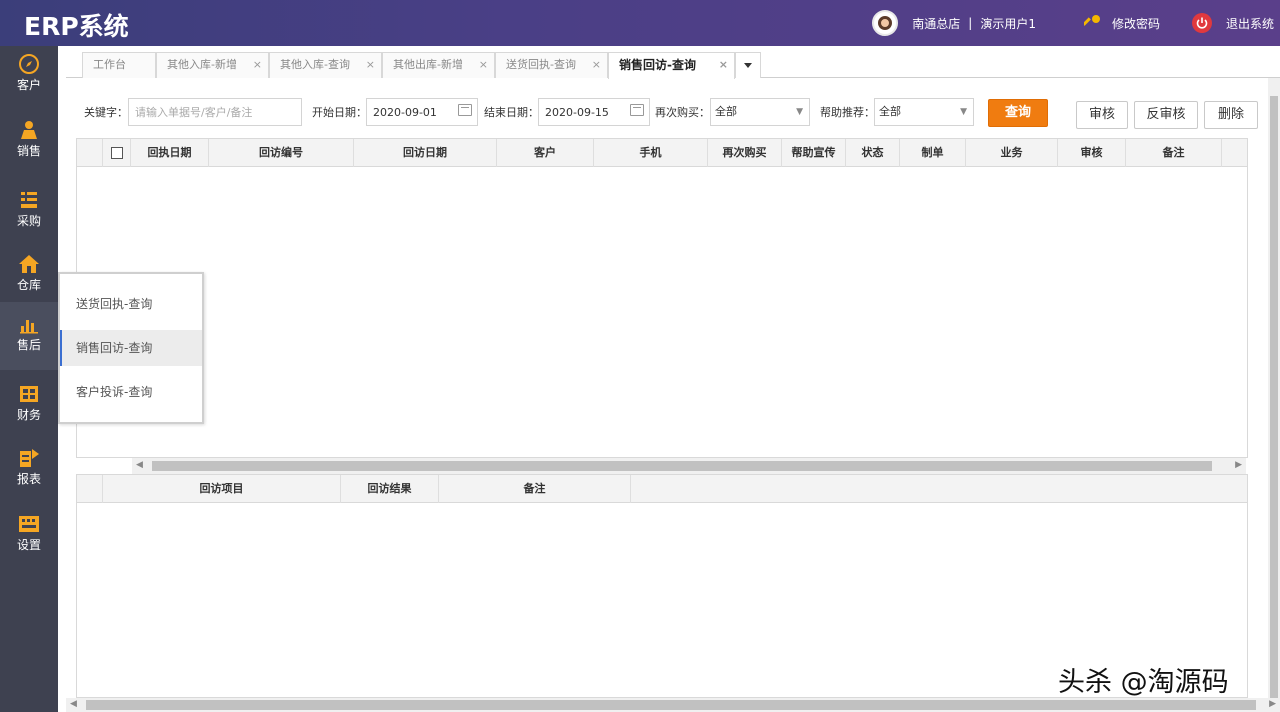 The height and width of the screenshot is (712, 1280). I want to click on compass-icon, so click(29, 64).